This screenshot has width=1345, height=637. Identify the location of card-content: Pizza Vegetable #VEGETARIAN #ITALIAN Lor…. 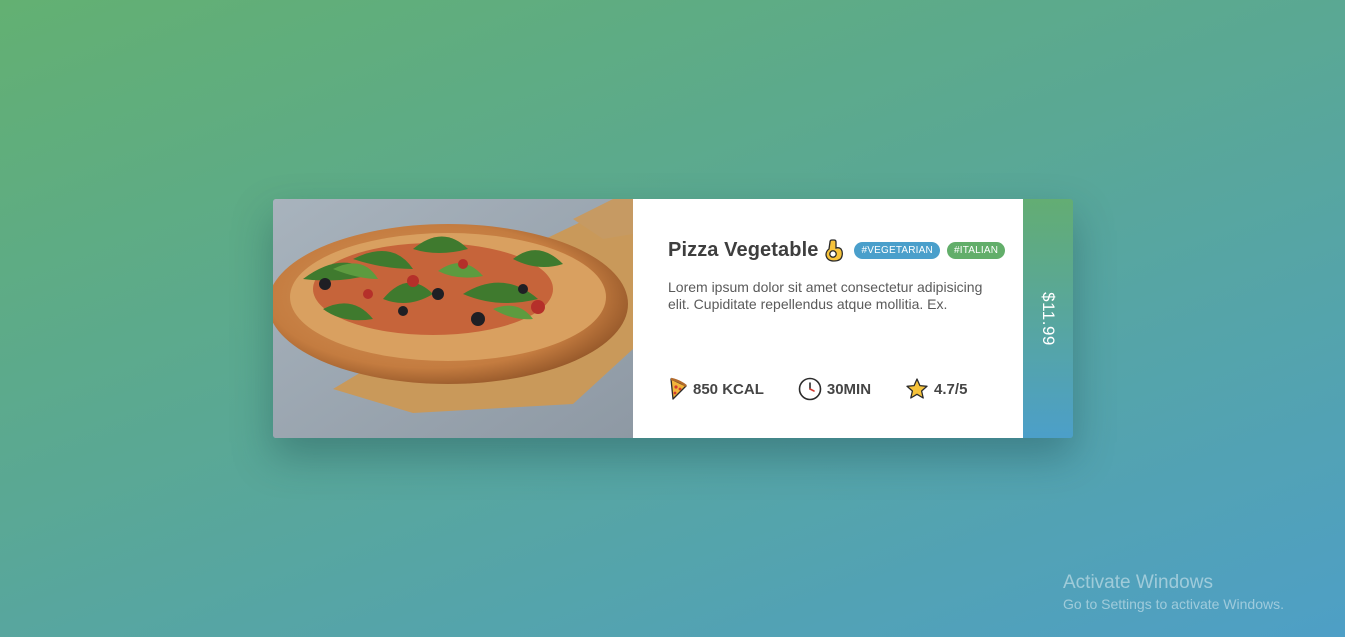
(828, 318).